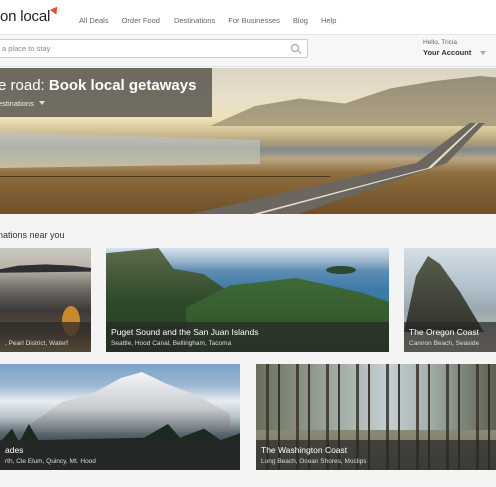 This screenshot has width=496, height=487. Describe the element at coordinates (165, 176) in the screenshot. I see `hero-fence` at that location.